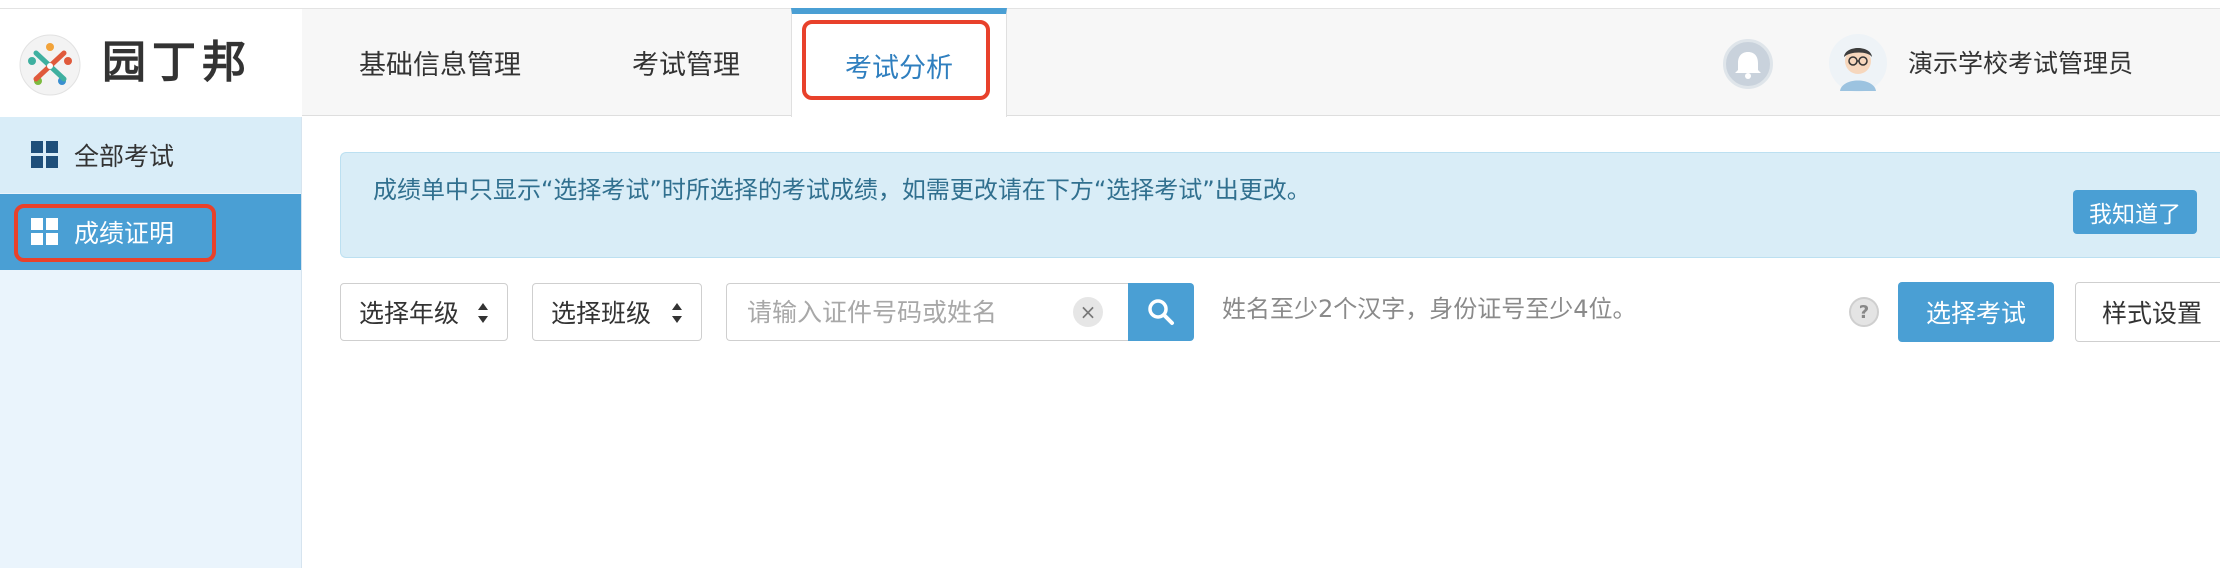 Image resolution: width=2220 pixels, height=568 pixels. I want to click on sidebar-item-label: 全部考试, so click(124, 156).